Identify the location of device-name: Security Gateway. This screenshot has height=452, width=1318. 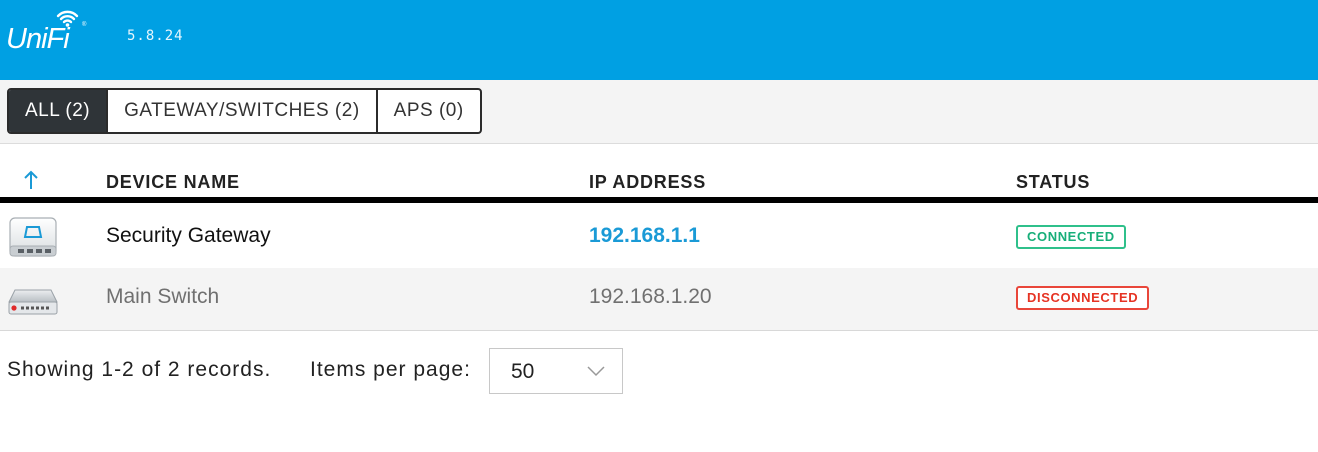
(188, 236).